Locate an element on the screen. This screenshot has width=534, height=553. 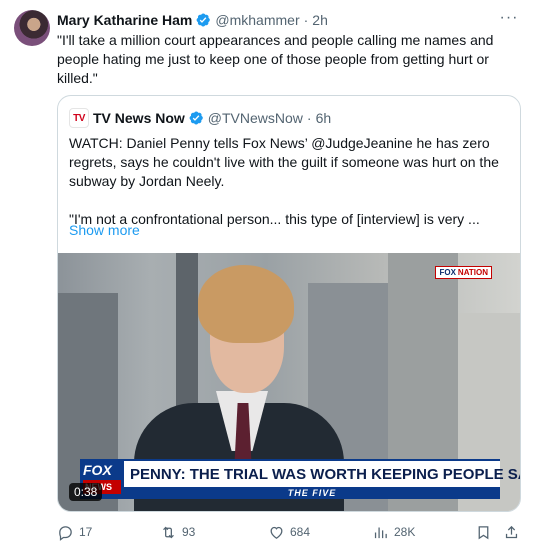
share-button is located at coordinates (511, 532).